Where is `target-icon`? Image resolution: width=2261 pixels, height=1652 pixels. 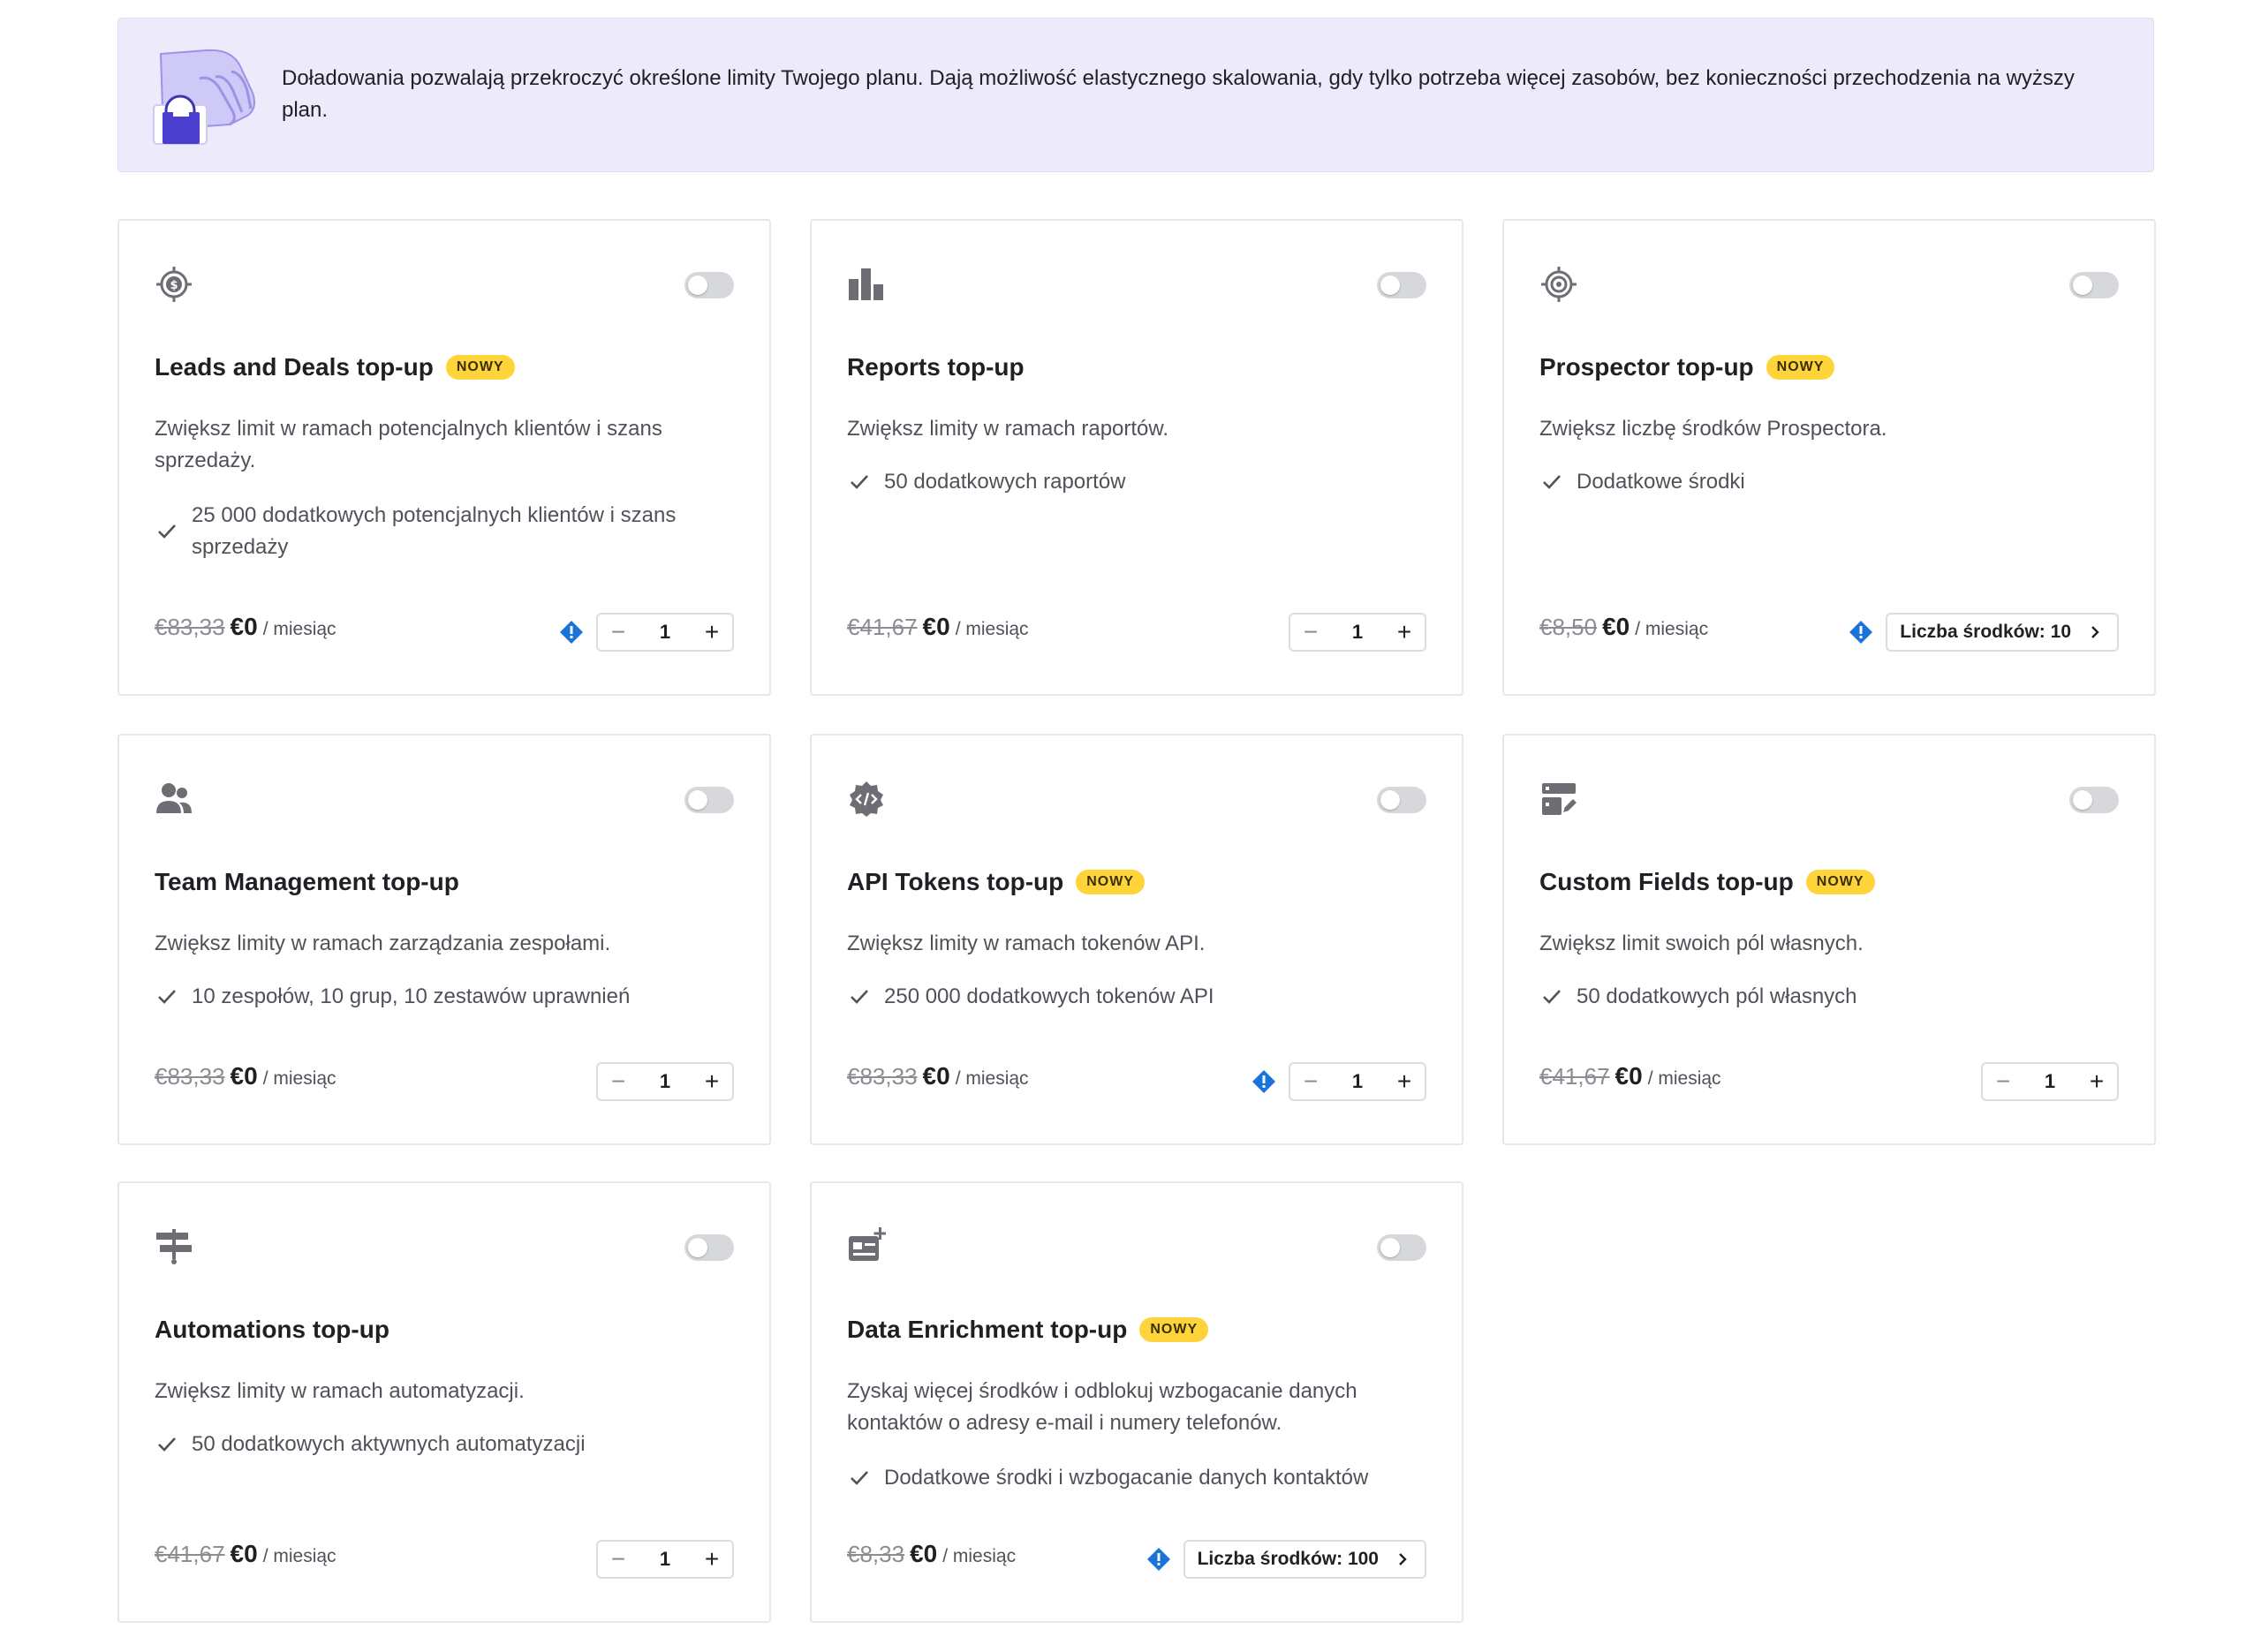 target-icon is located at coordinates (1559, 284).